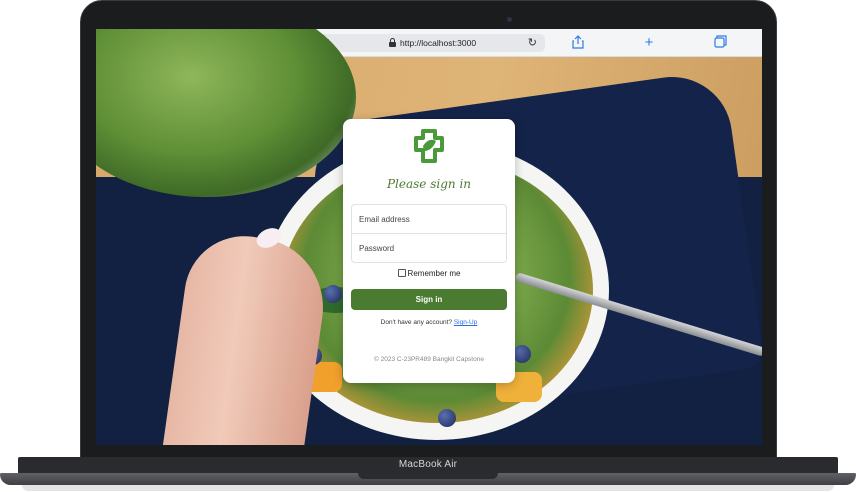  What do you see at coordinates (720, 43) in the screenshot?
I see `tabs-icon` at bounding box center [720, 43].